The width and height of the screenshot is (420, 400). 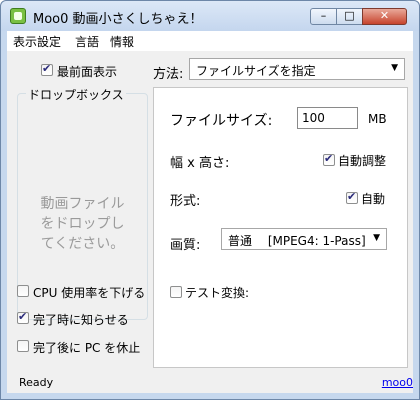 I want to click on app-icon, so click(x=18, y=16).